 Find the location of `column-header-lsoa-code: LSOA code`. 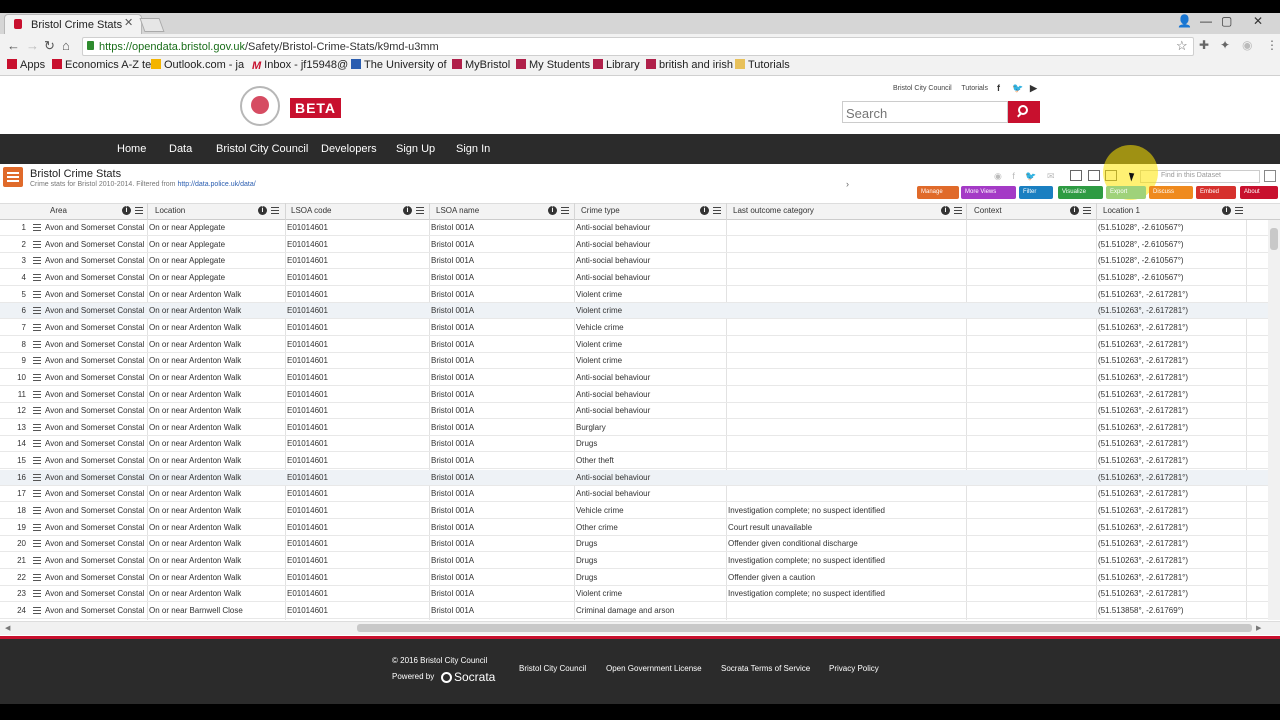

column-header-lsoa-code: LSOA code is located at coordinates (311, 210).